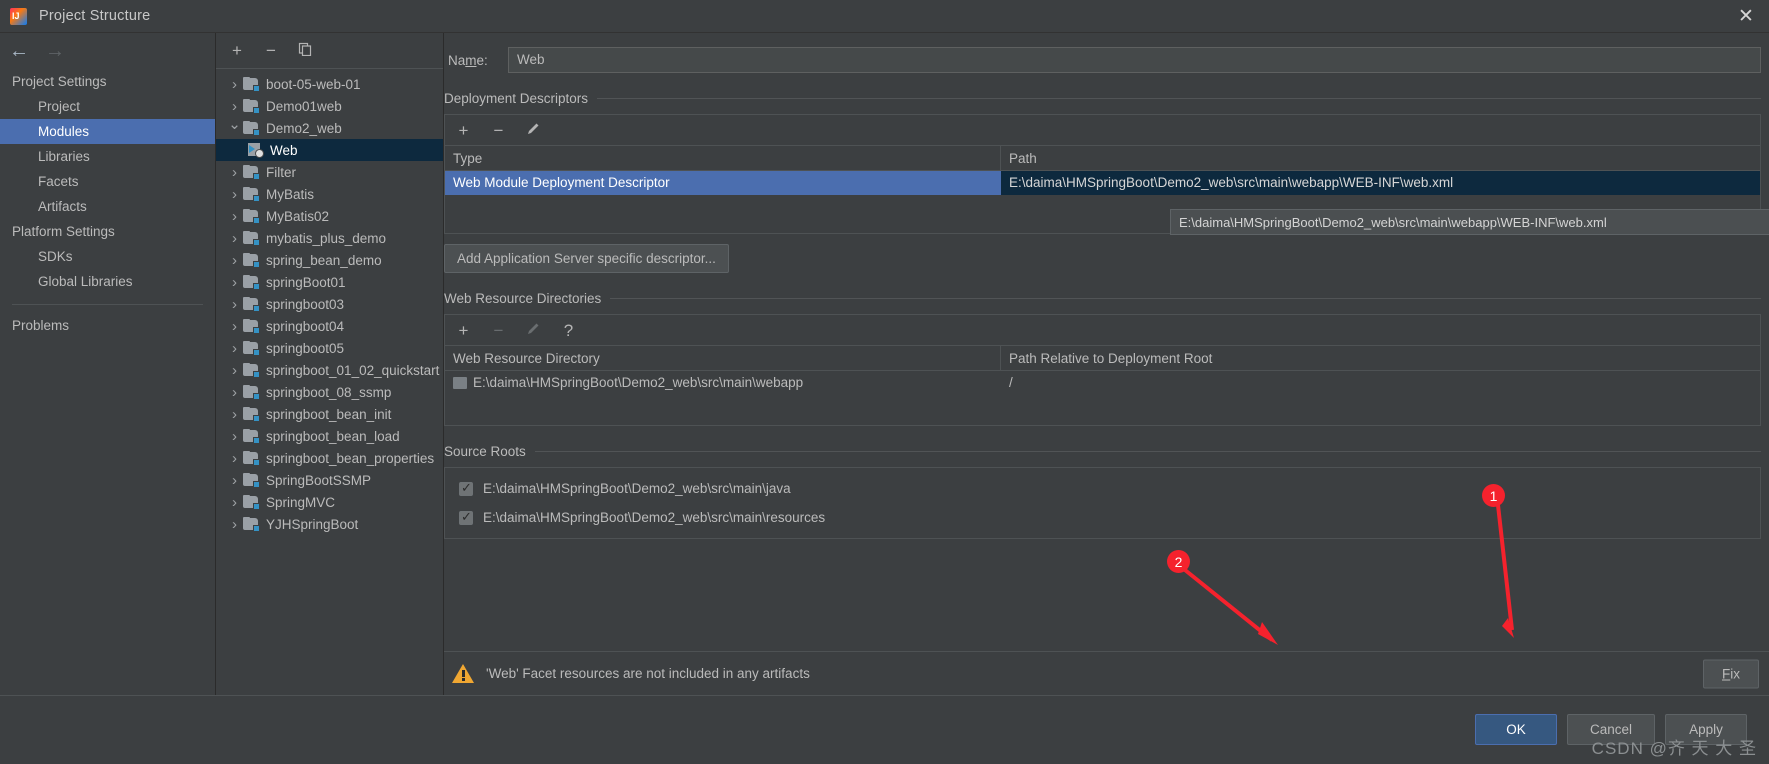 This screenshot has height=764, width=1769. Describe the element at coordinates (568, 330) in the screenshot. I see `web-resource-help-icon: ?` at that location.